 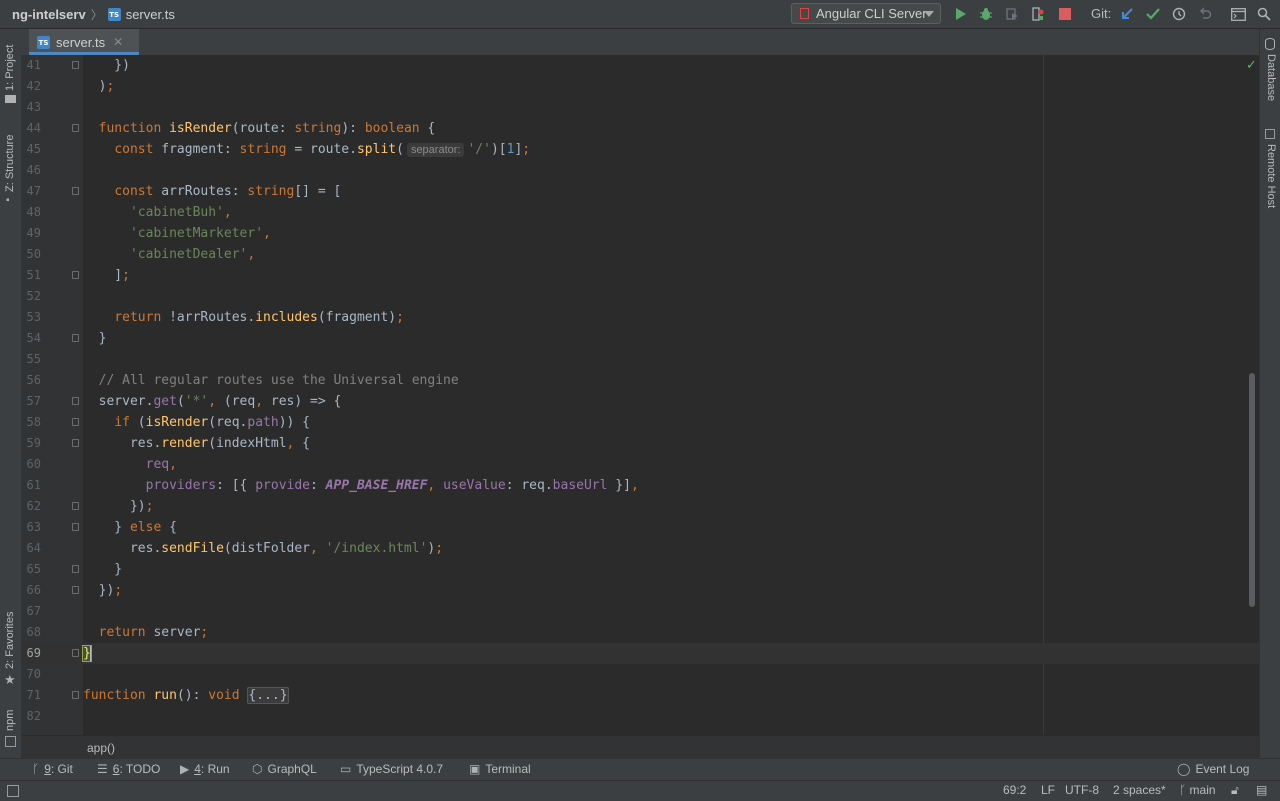 I want to click on typescript-tool-button: ▭ TypeScript 4.0.7, so click(x=391, y=769).